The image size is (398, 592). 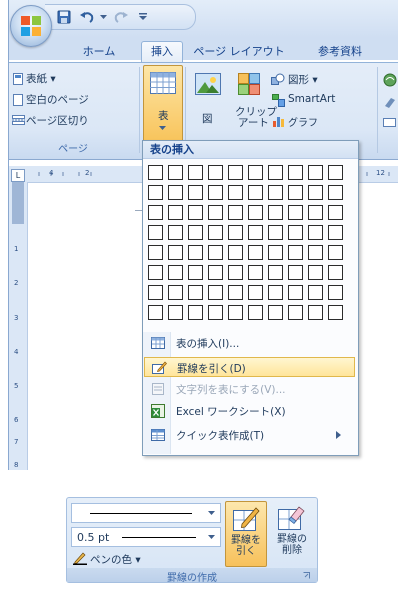 I want to click on tab-references: 参考資料, so click(x=340, y=52).